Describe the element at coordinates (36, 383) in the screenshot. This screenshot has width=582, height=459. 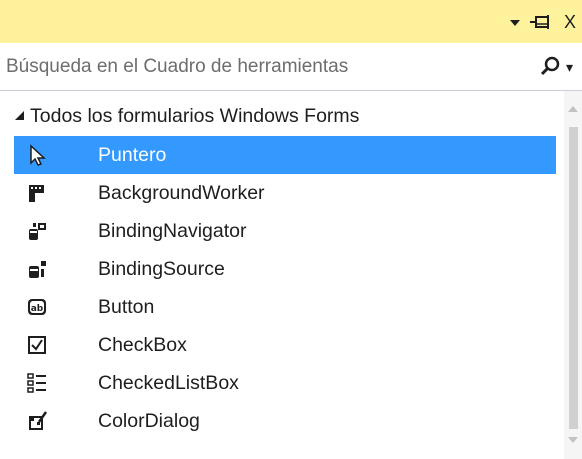
I see `checked-list-box-icon` at that location.